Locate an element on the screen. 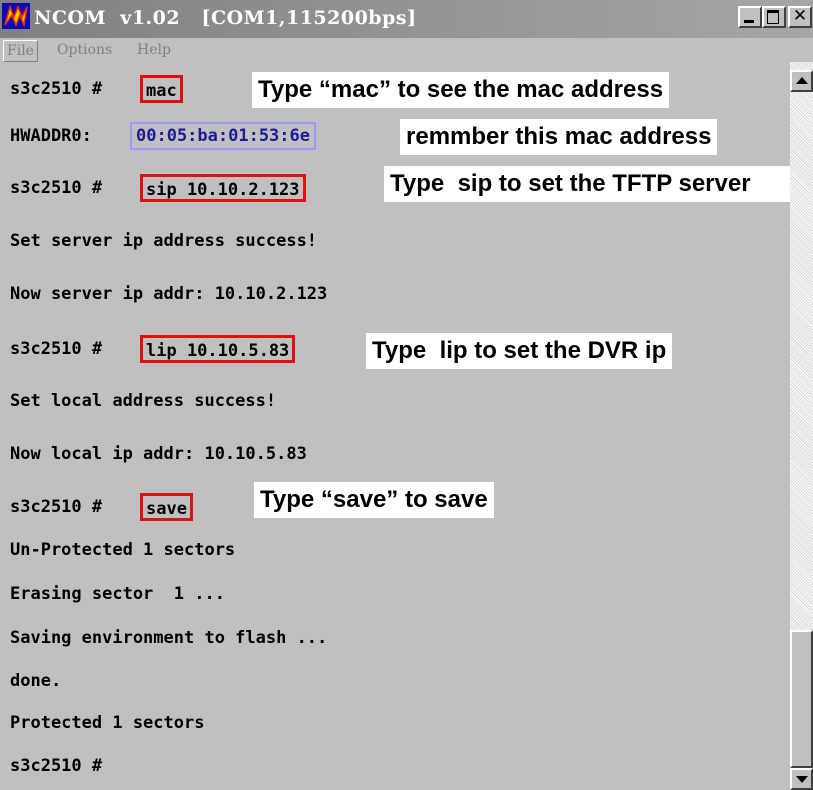  maximize-icon is located at coordinates (773, 17).